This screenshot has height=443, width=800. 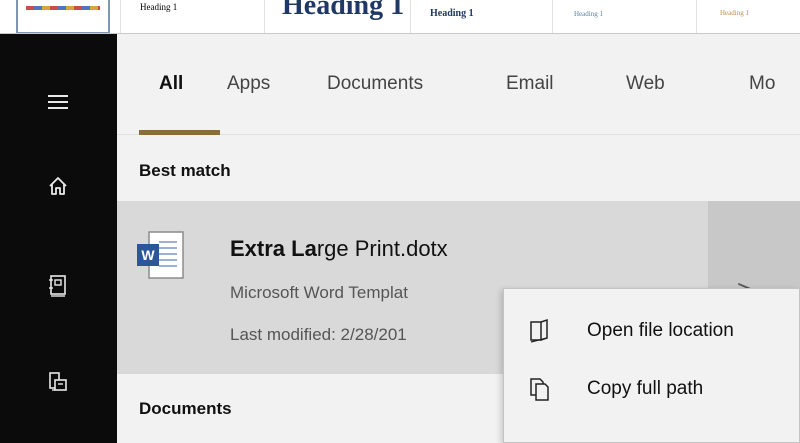 What do you see at coordinates (58, 102) in the screenshot?
I see `hamburger-menu-icon` at bounding box center [58, 102].